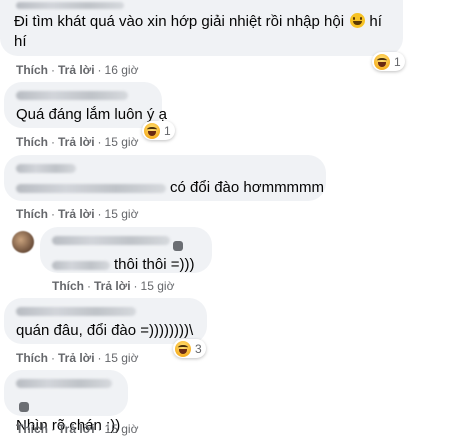 The image size is (449, 436). I want to click on comment-text-suffix: hí, so click(375, 21).